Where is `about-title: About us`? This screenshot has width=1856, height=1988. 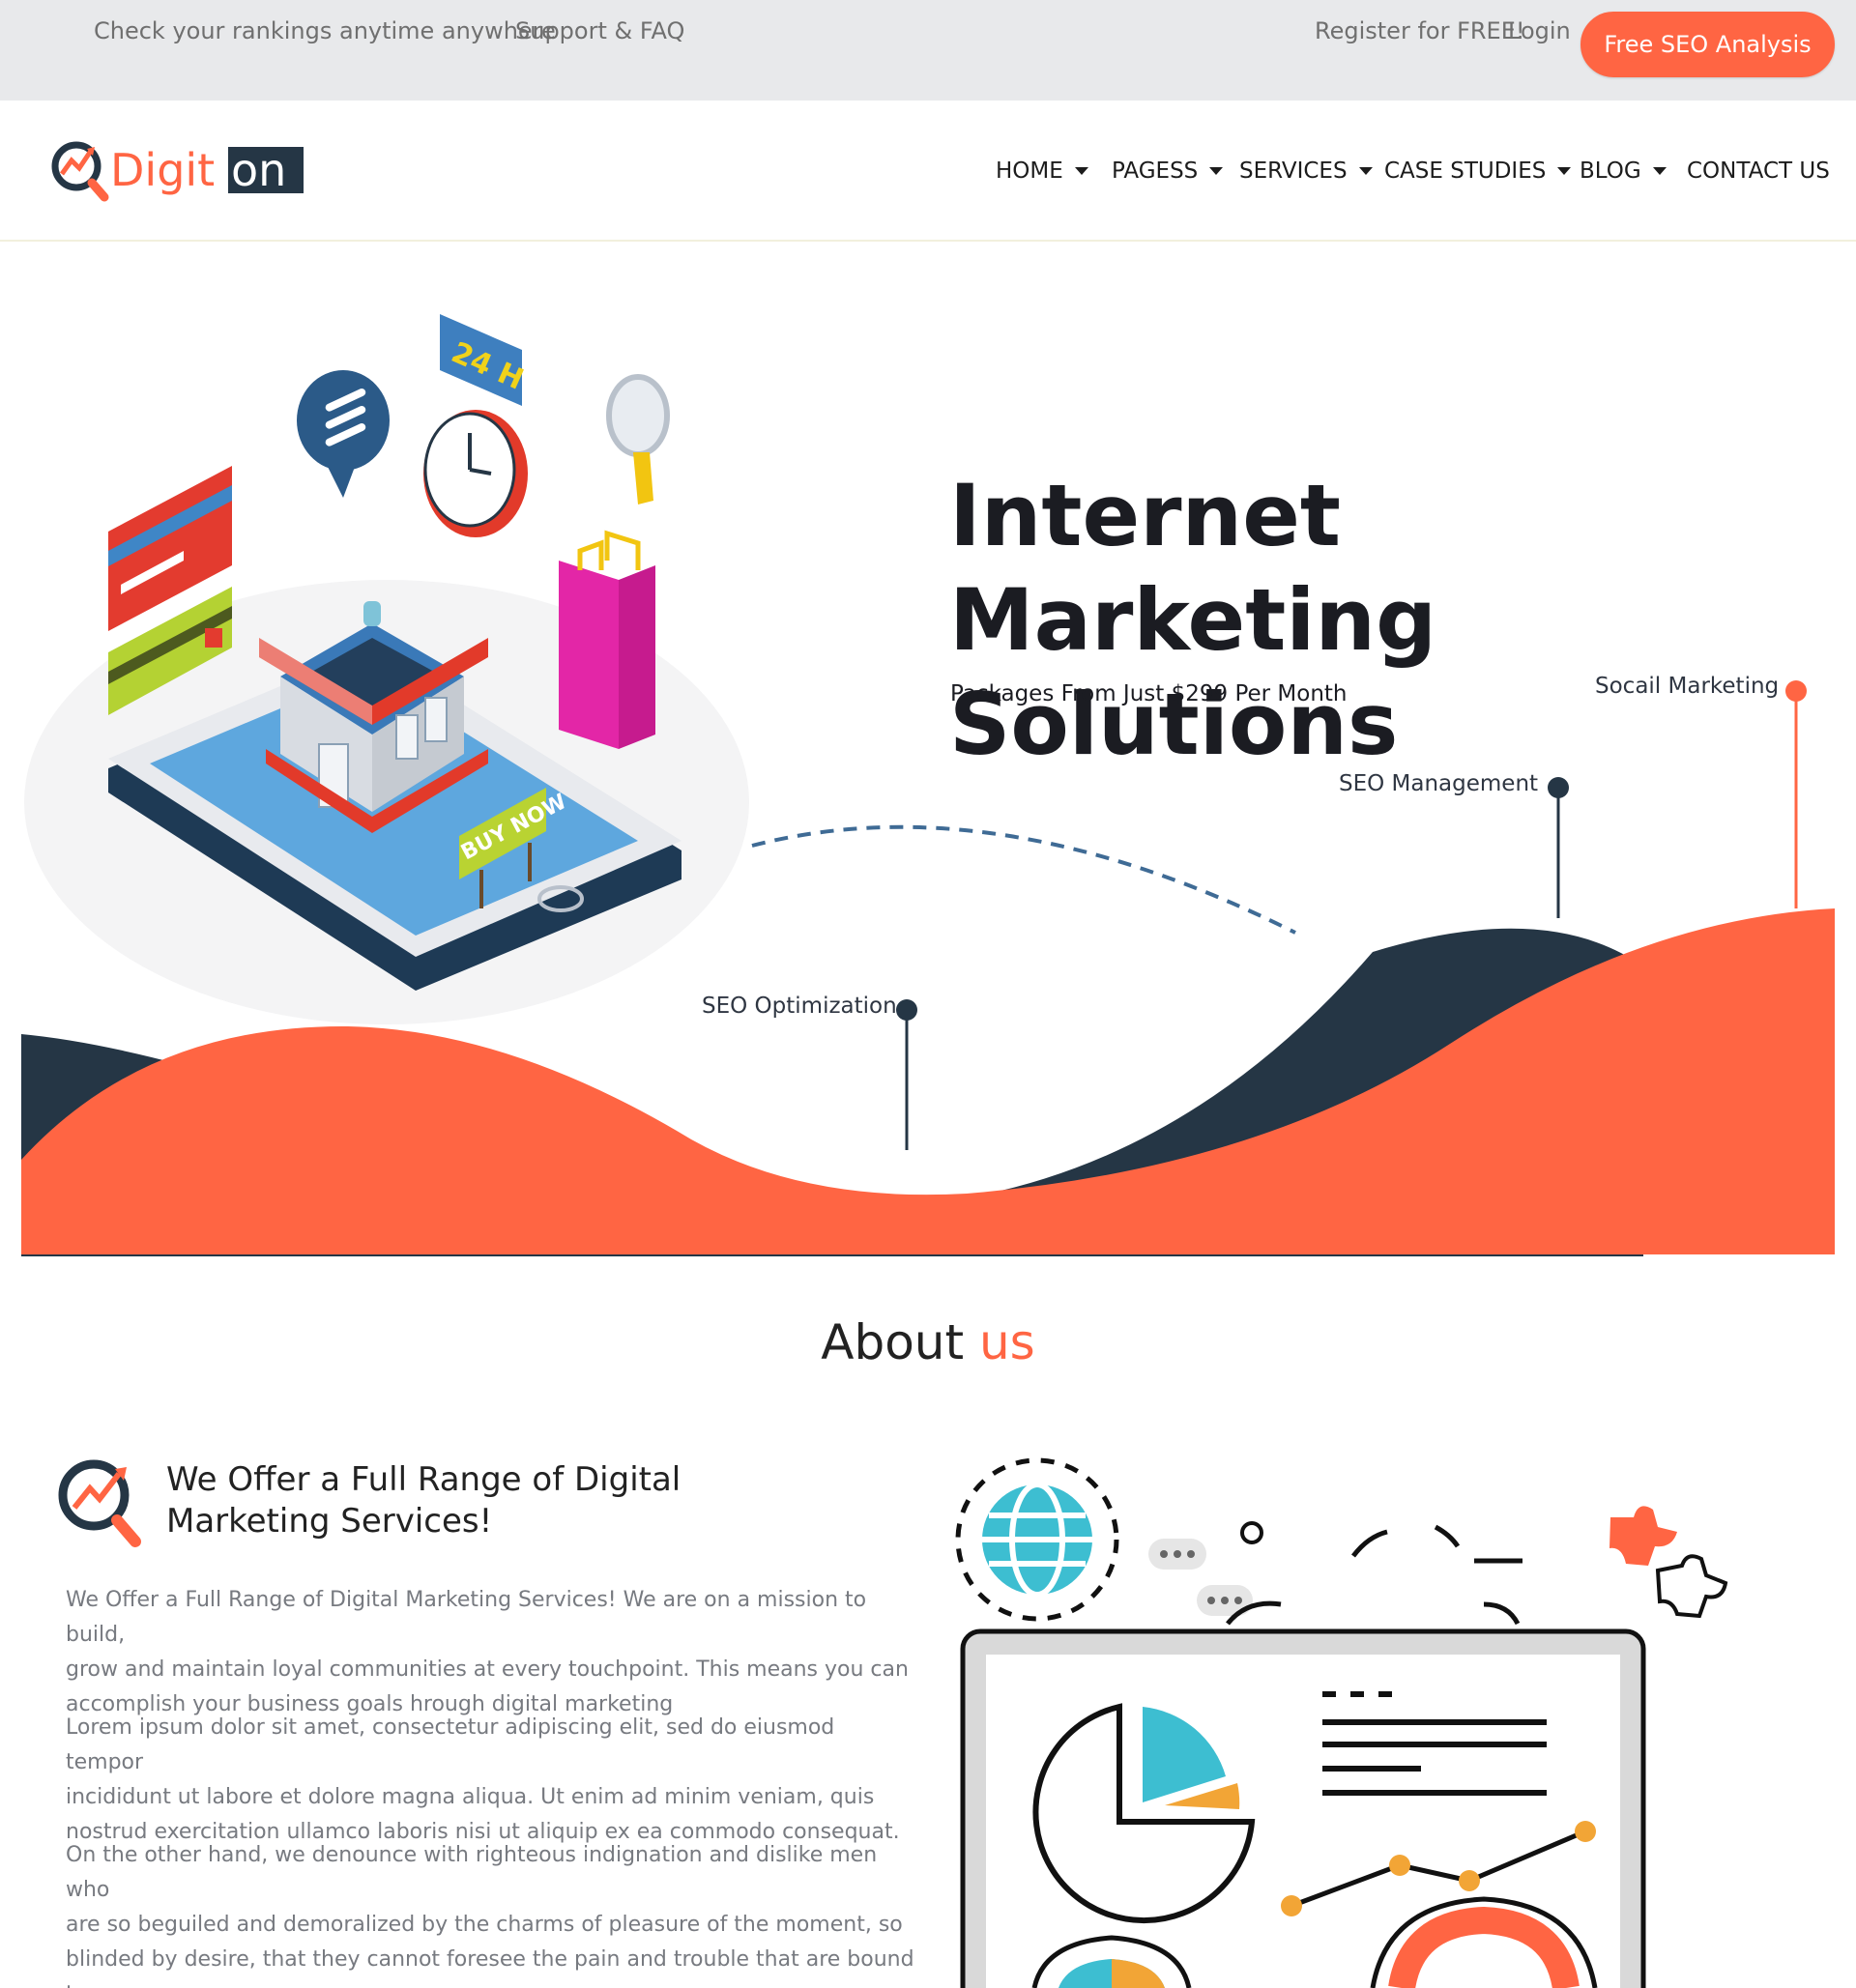
about-title: About us is located at coordinates (928, 1342).